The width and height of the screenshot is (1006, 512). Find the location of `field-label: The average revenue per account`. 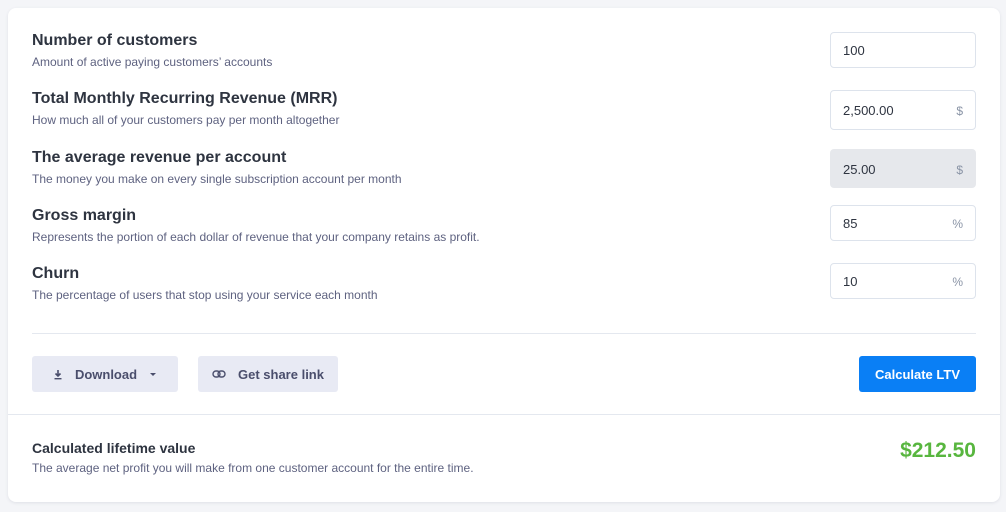

field-label: The average revenue per account is located at coordinates (159, 157).